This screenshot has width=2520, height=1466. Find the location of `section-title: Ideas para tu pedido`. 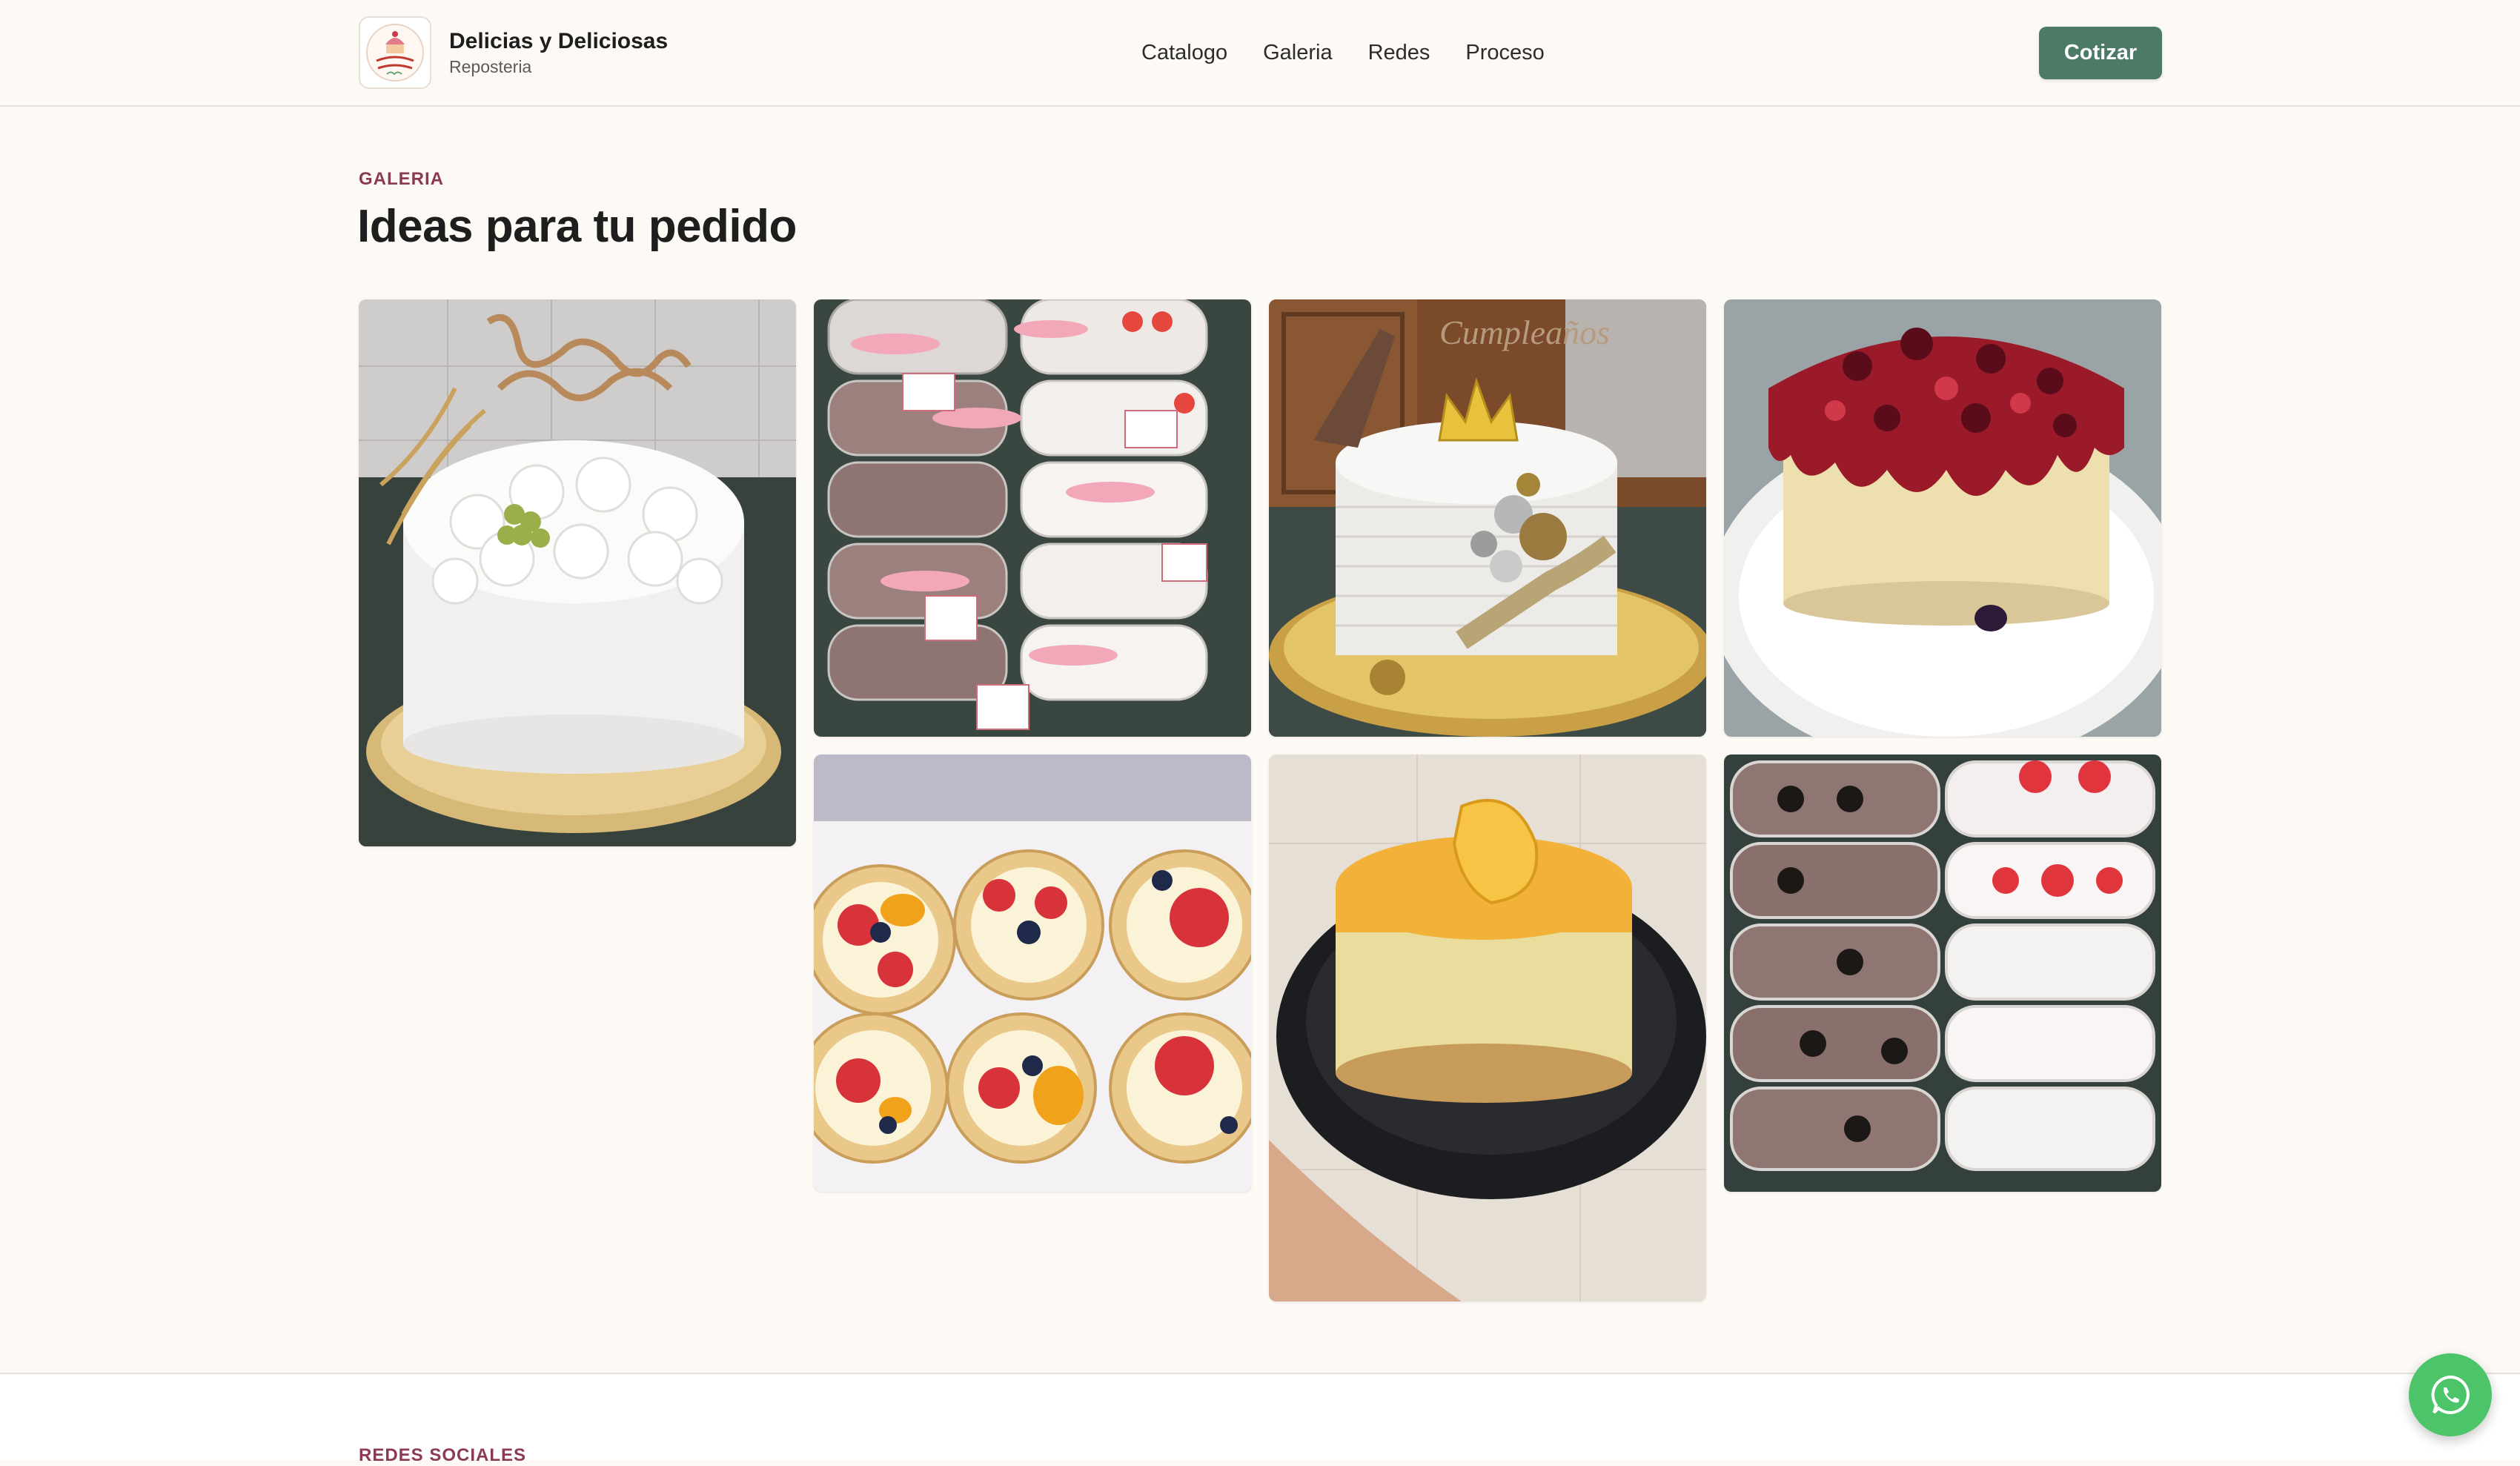

section-title: Ideas para tu pedido is located at coordinates (577, 226).